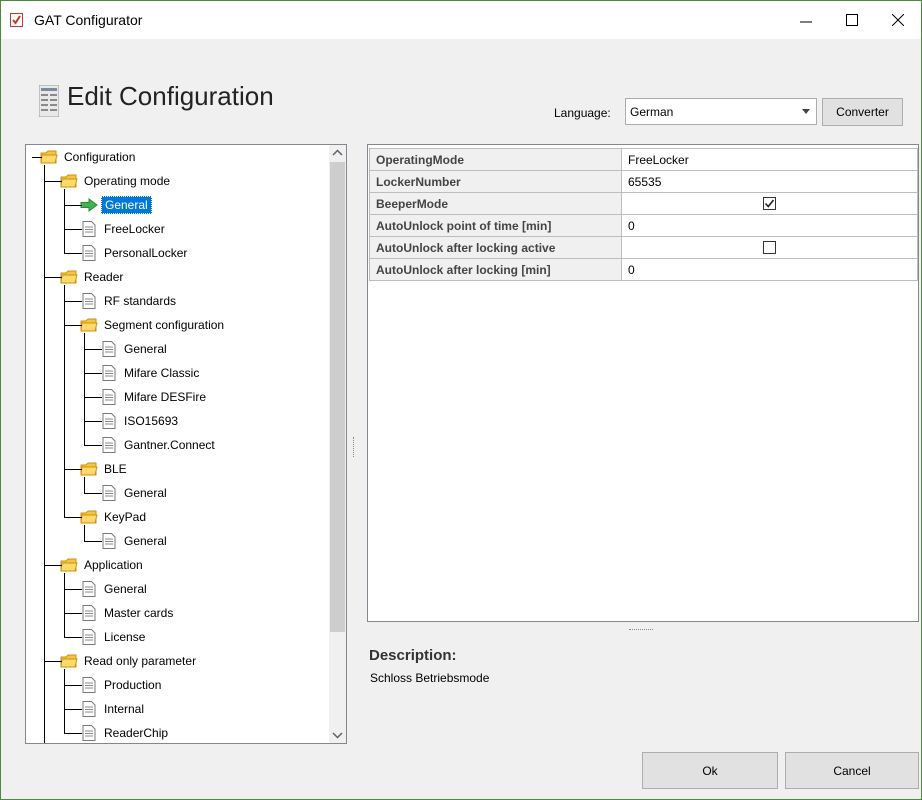  I want to click on property-row: OperatingMode FreeLocker, so click(643, 159).